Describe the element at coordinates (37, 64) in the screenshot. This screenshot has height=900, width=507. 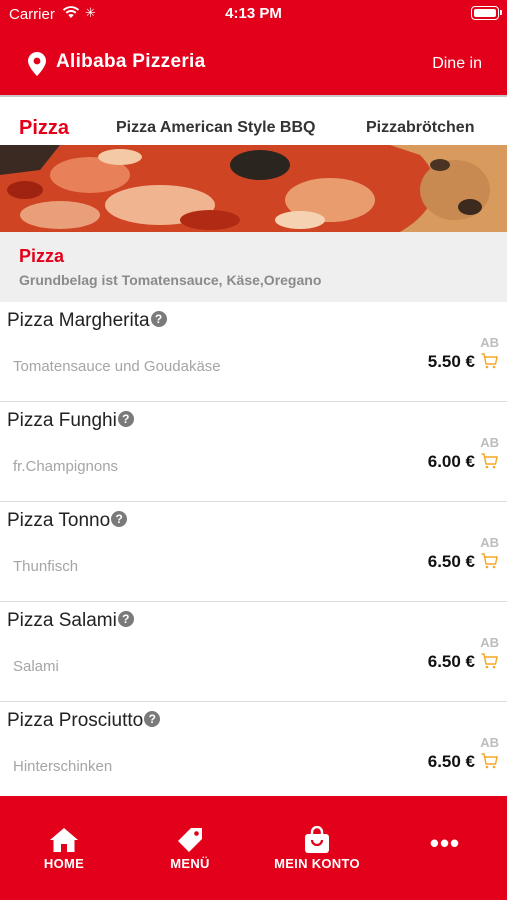
I see `map-pin-icon` at that location.